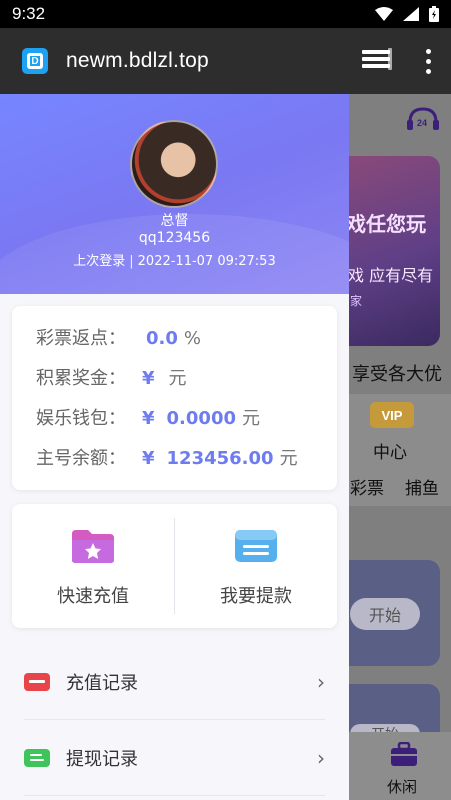 This screenshot has width=451, height=800. I want to click on vip-center-label: 中心, so click(390, 453).